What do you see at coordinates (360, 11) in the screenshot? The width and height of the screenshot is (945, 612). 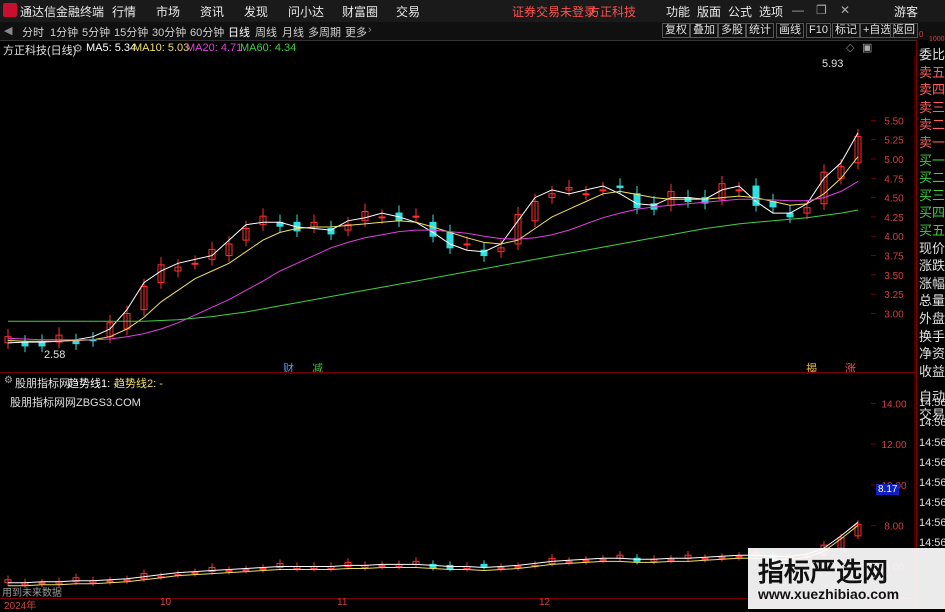 I see `menu-item-wealth: 财富圈` at bounding box center [360, 11].